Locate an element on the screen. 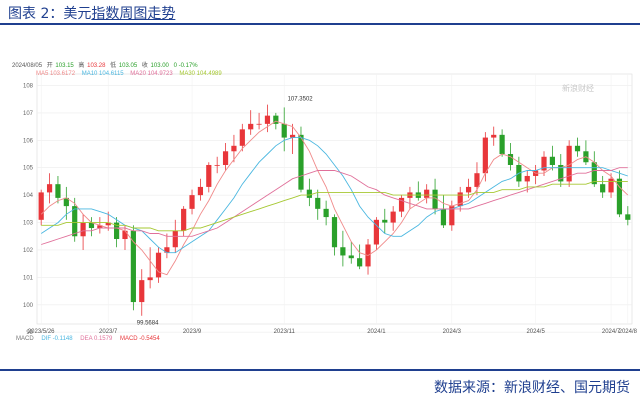  y-tick-label: 103 is located at coordinates (28, 224).